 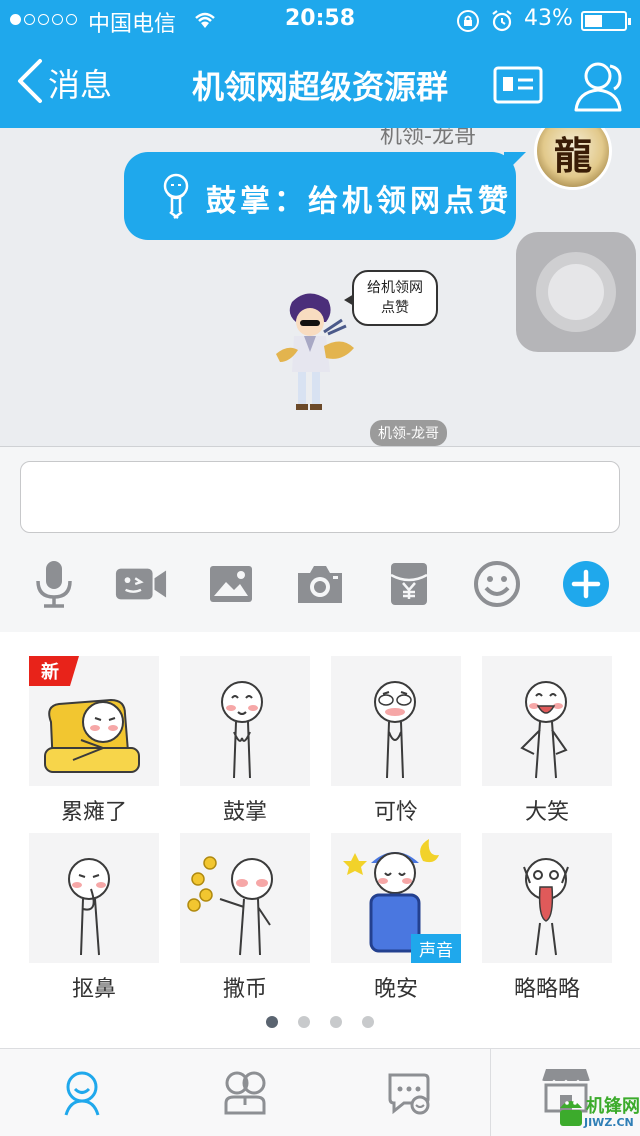 I want to click on emoji-icon, so click(x=497, y=584).